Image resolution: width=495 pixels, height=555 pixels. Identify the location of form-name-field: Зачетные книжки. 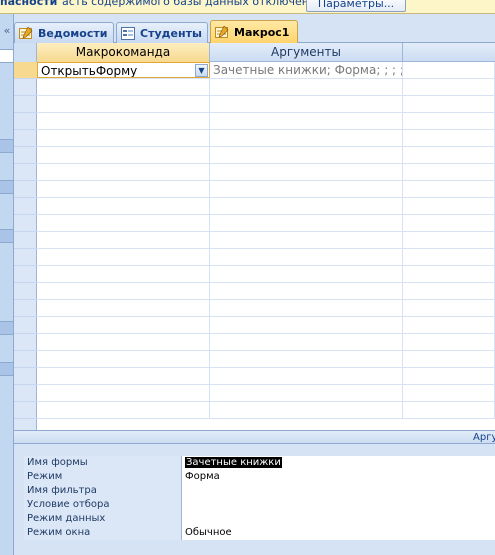
(338, 463).